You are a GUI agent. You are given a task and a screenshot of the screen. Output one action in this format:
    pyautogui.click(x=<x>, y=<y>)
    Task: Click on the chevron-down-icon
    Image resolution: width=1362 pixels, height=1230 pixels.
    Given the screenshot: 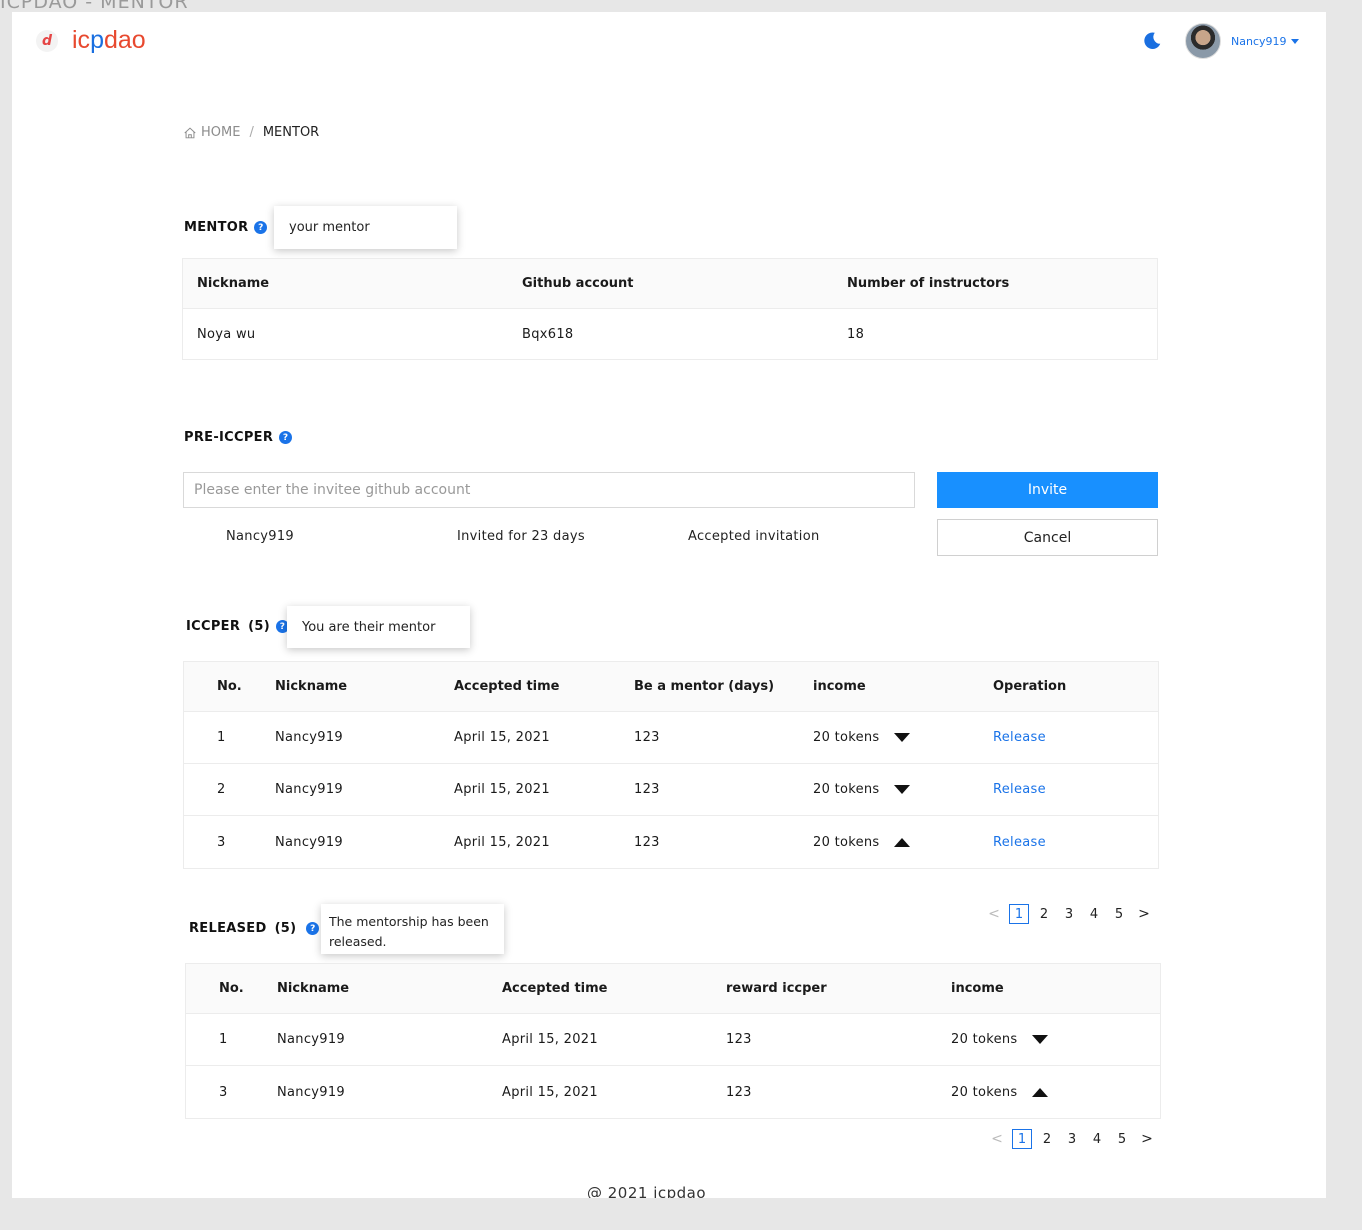 What is the action you would take?
    pyautogui.click(x=1294, y=41)
    